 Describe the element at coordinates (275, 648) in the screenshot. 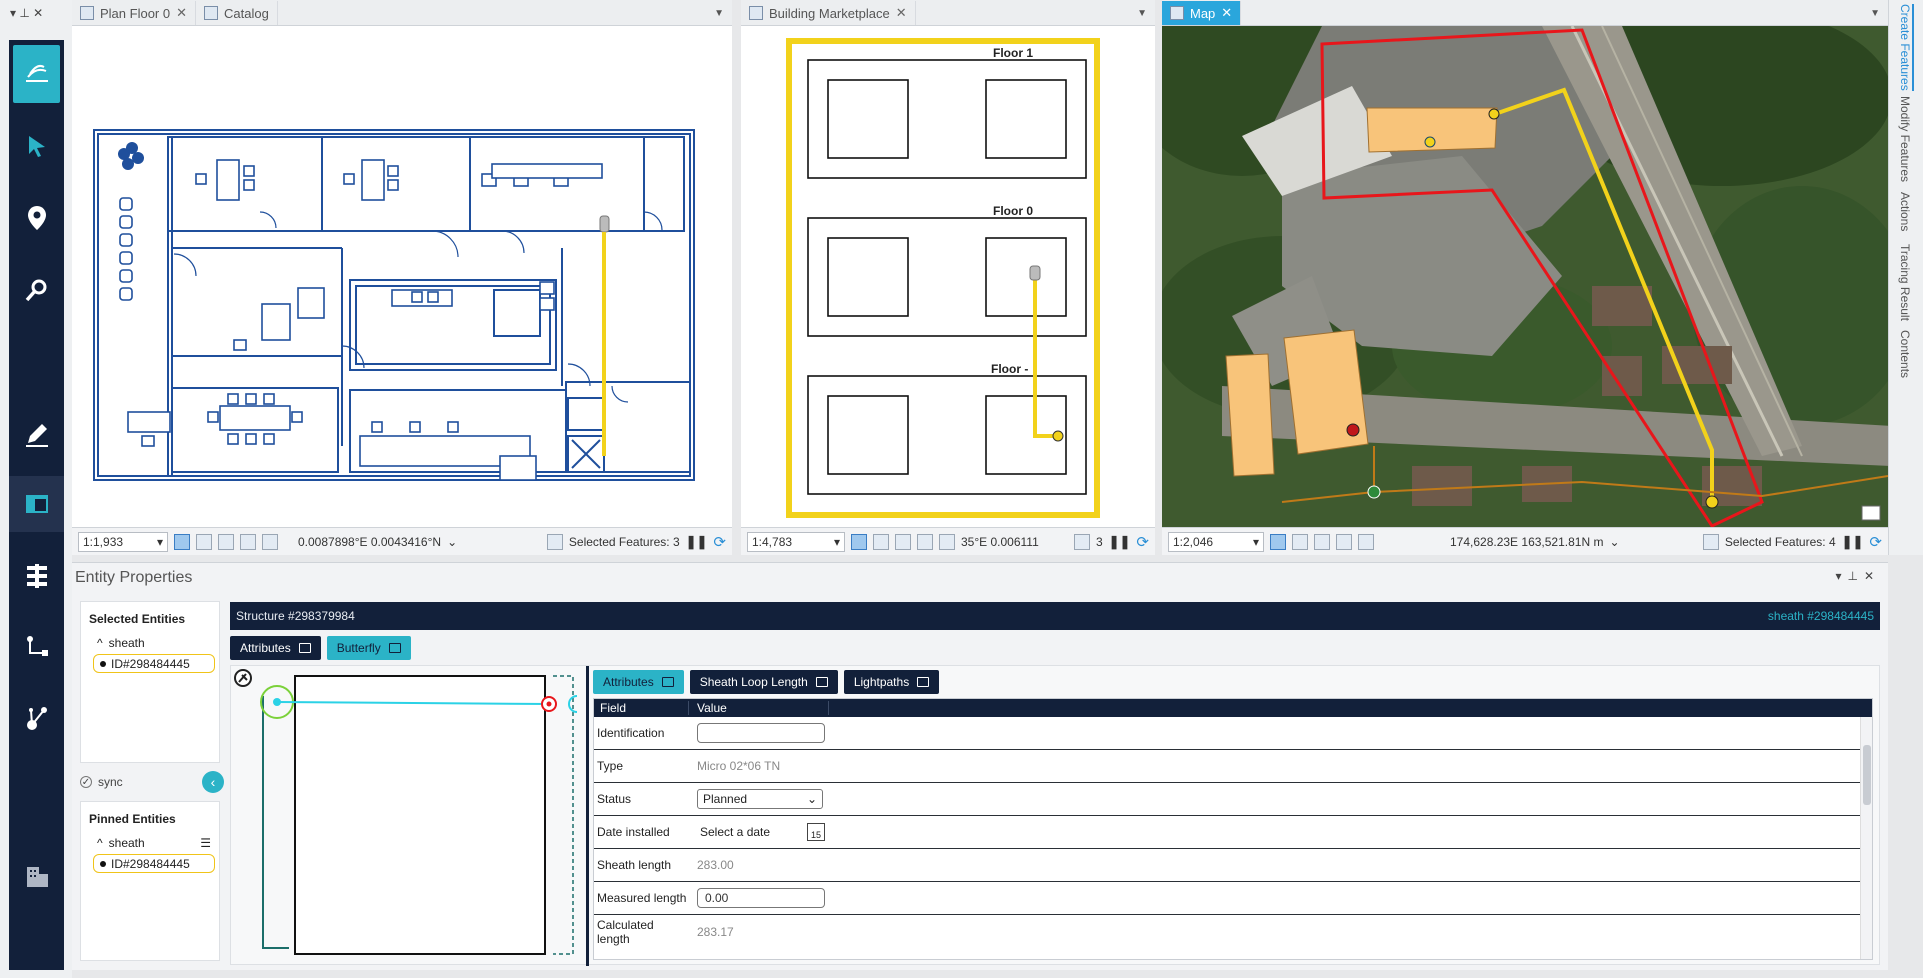

I see `attributes-button: Attributes` at that location.